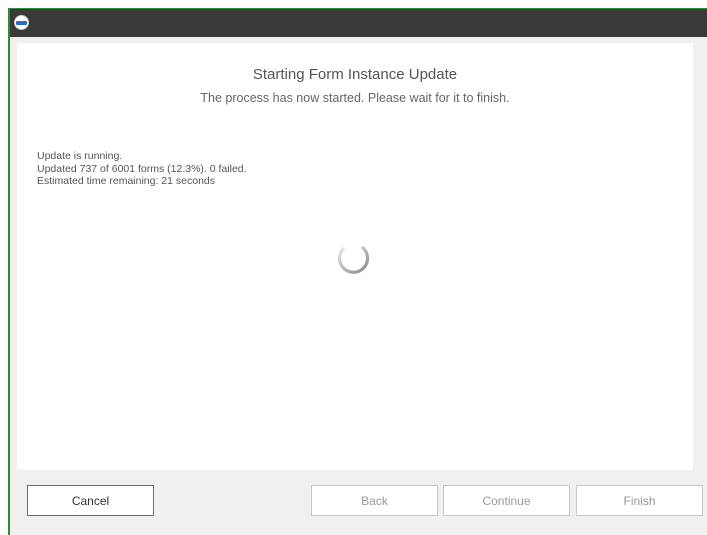 The height and width of the screenshot is (535, 707). Describe the element at coordinates (355, 74) in the screenshot. I see `page-title: Starting Form Instance Update` at that location.